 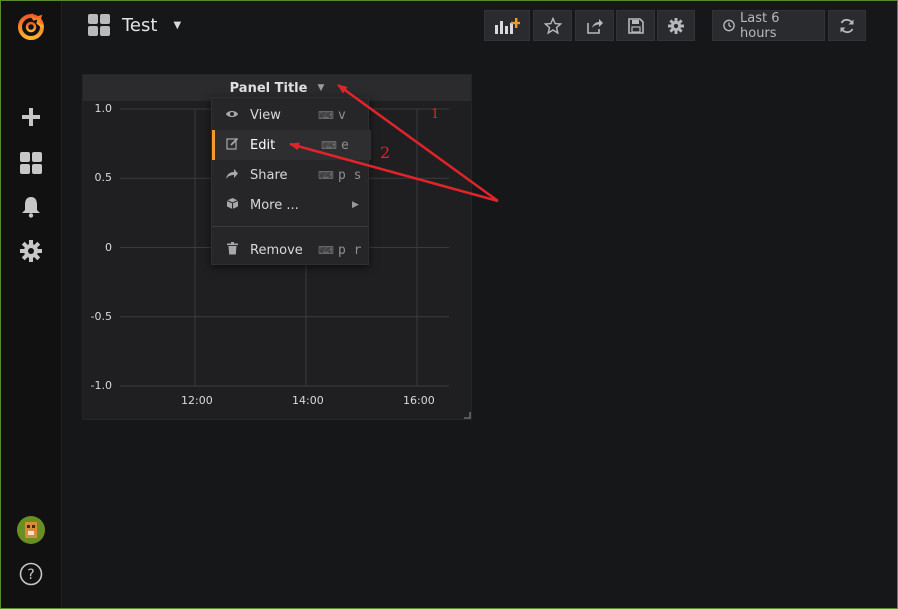 I want to click on x-tick-label: 12:00, so click(x=197, y=400).